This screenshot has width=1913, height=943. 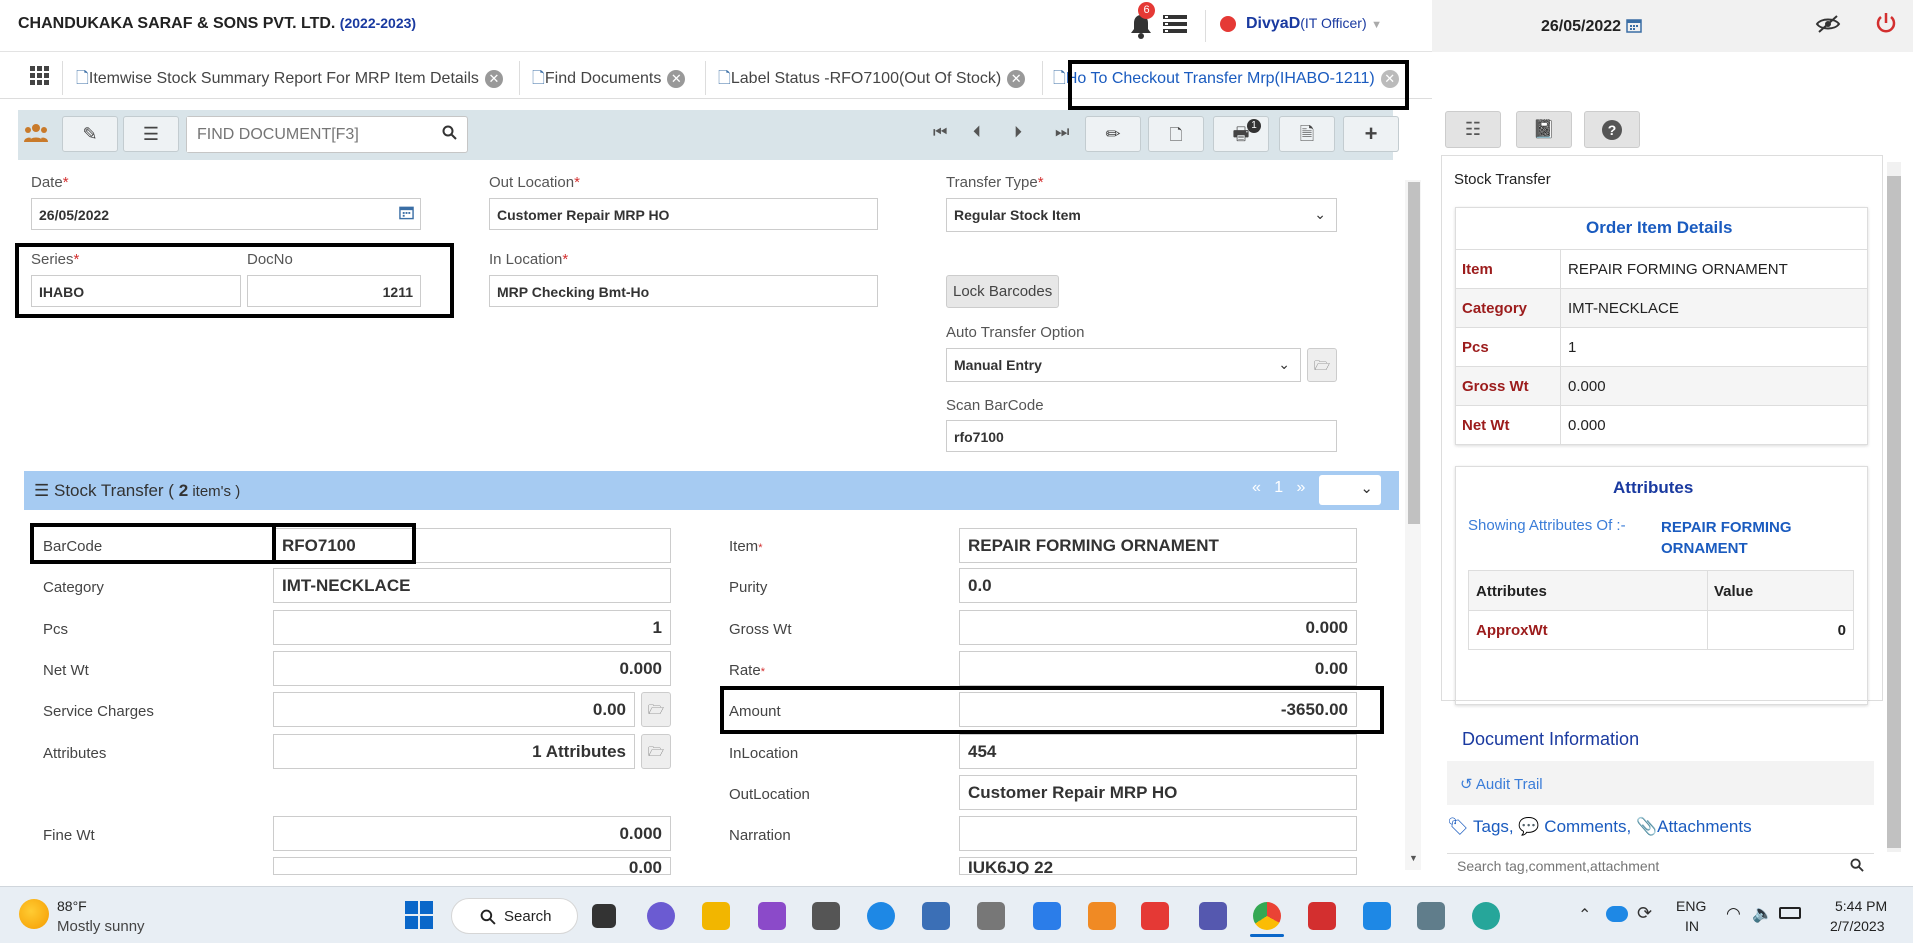 I want to click on deploy-app-icon, so click(x=1047, y=916).